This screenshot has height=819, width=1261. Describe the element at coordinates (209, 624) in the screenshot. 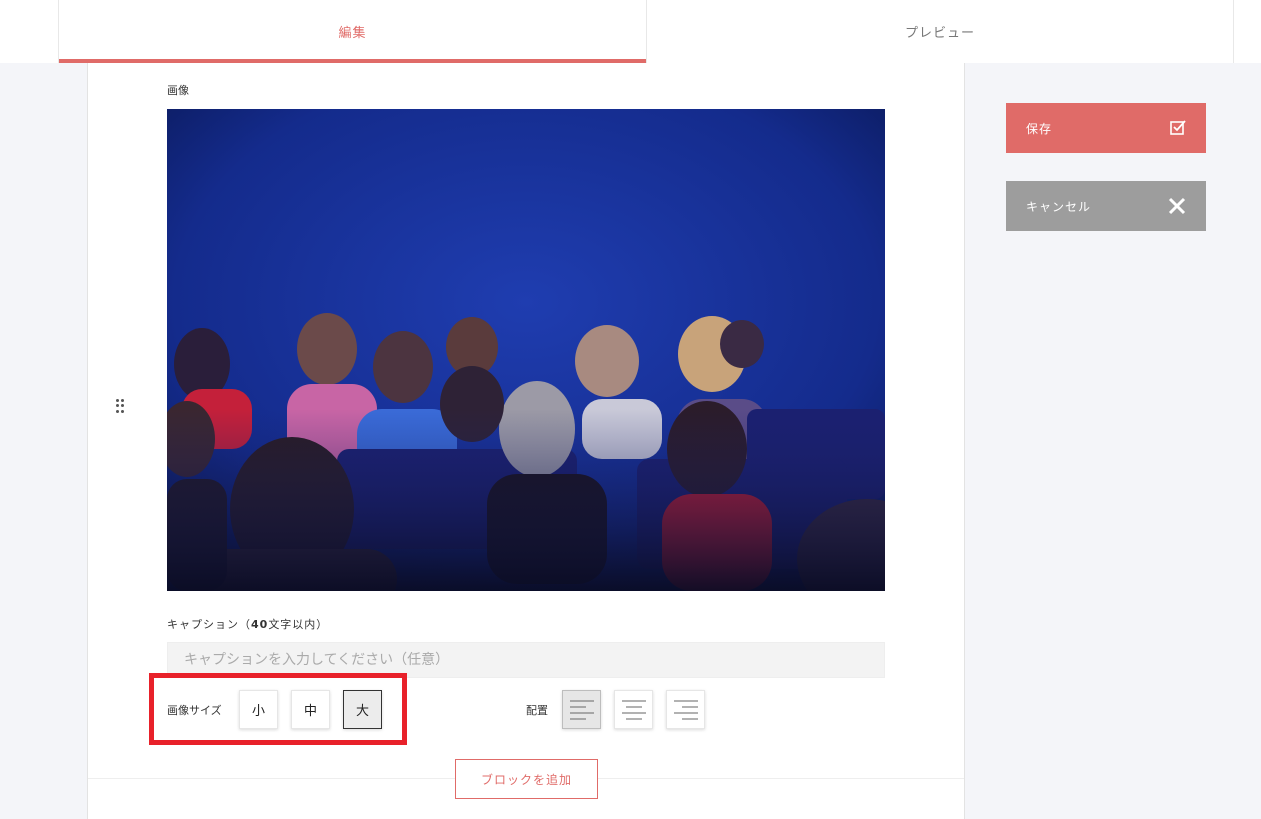

I see `caption-label-pre: キャプション（` at that location.